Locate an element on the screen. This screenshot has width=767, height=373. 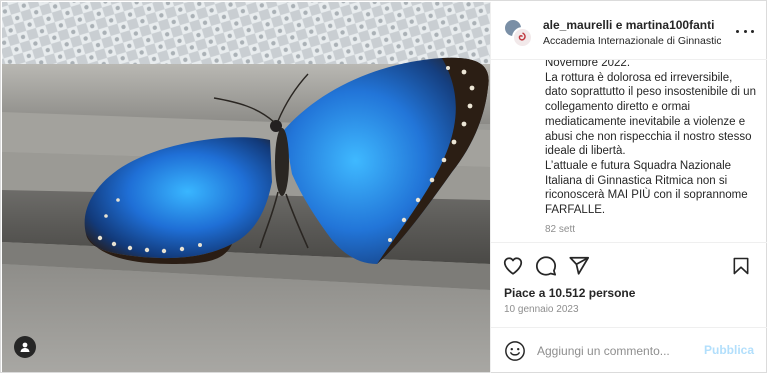
user-tag-icon is located at coordinates (25, 347).